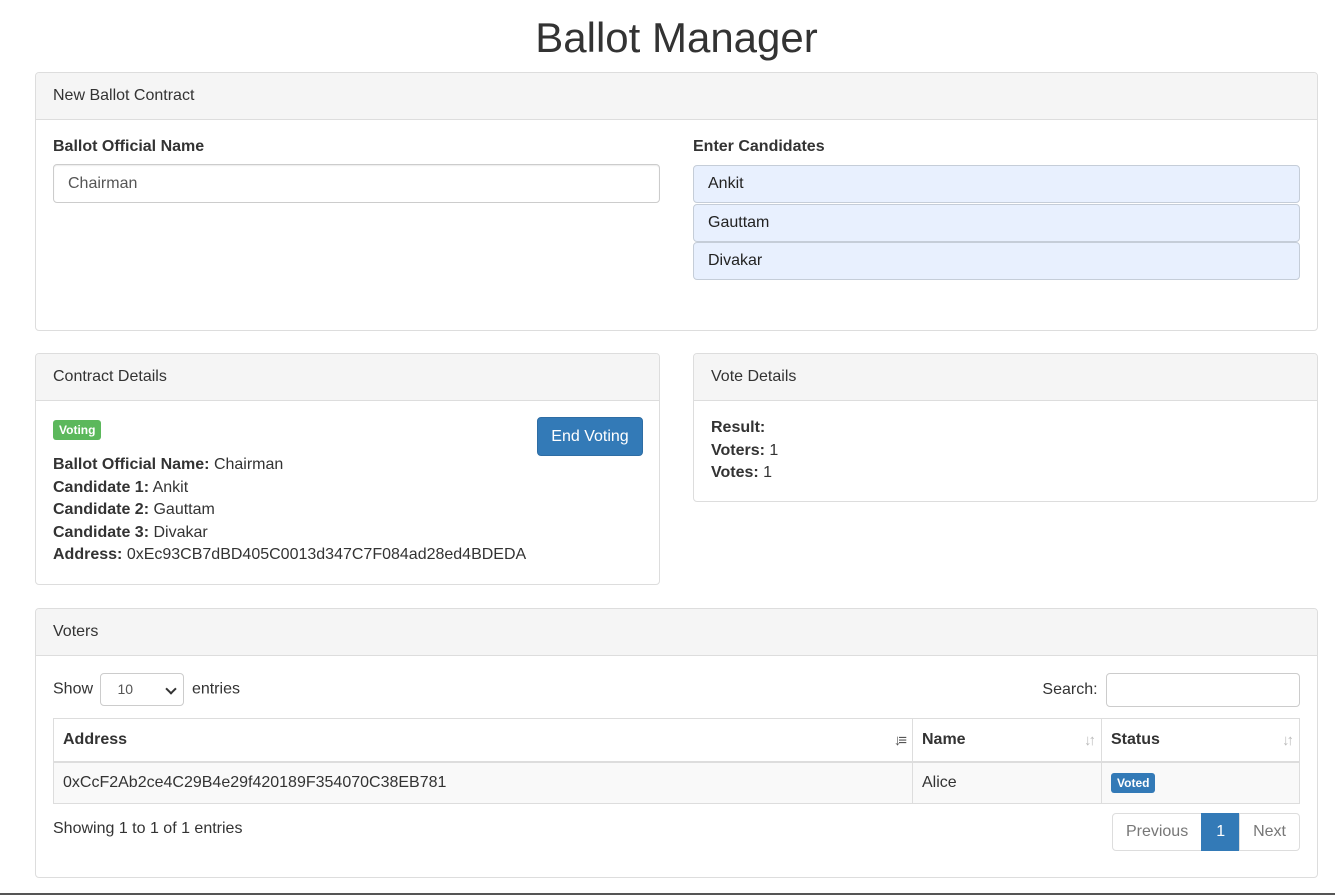 This screenshot has height=895, width=1335. I want to click on pagination-previous: Previous, so click(1157, 832).